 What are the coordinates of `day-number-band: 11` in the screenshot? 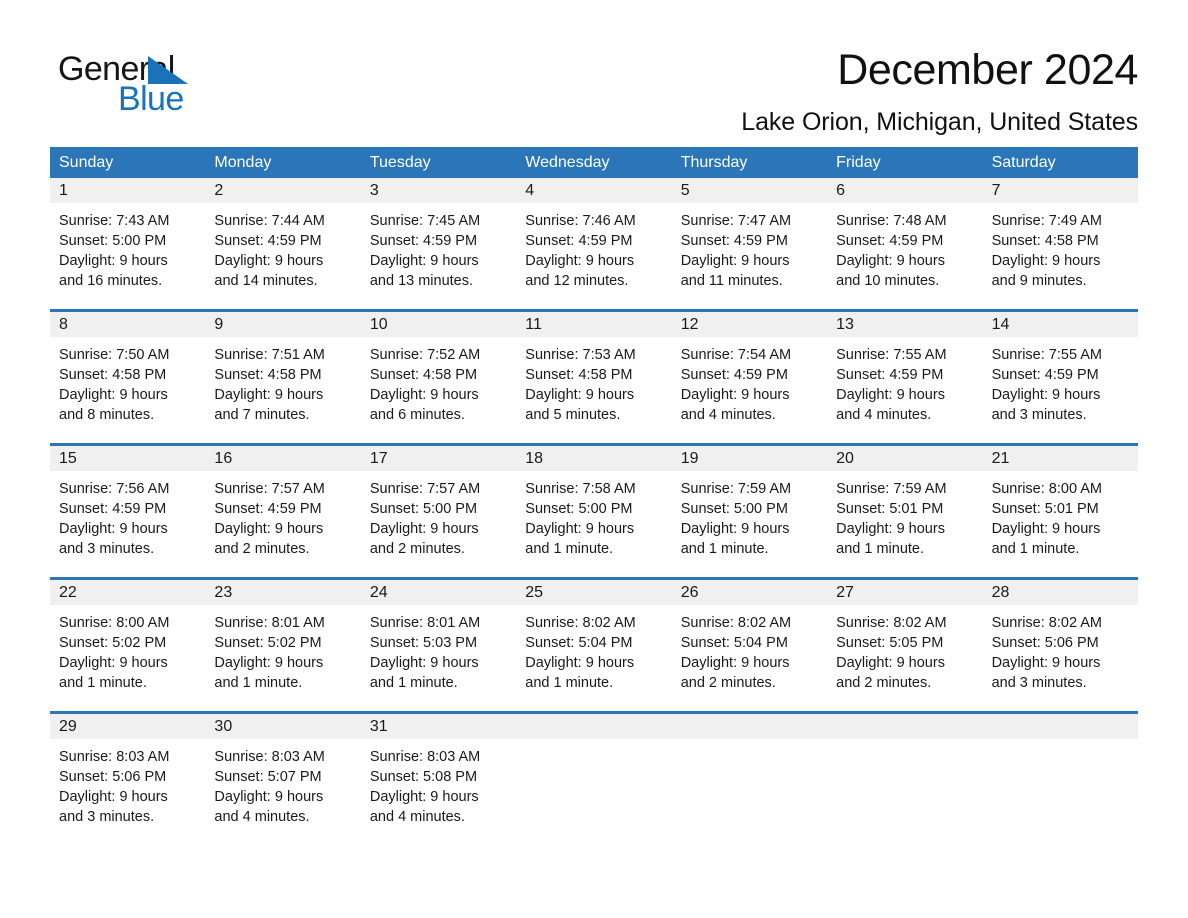 It's located at (594, 324).